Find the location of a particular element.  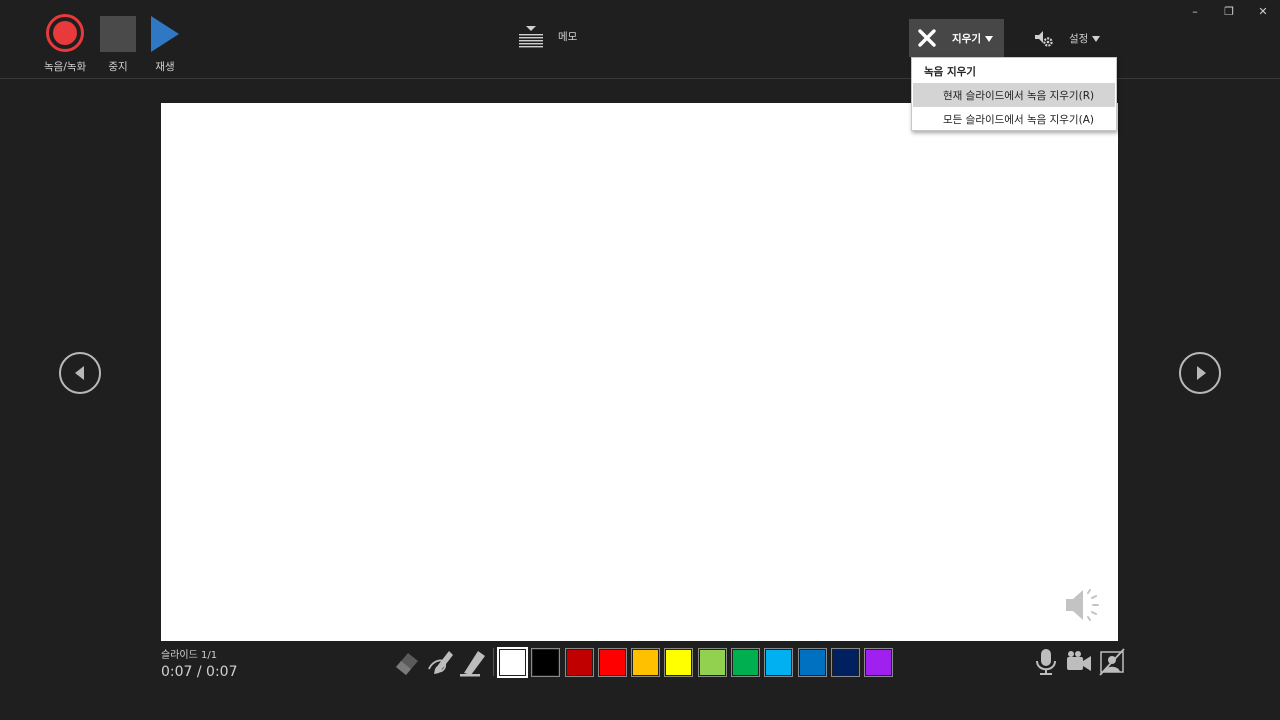

menu-heading: 녹음 지우기 is located at coordinates (950, 72).